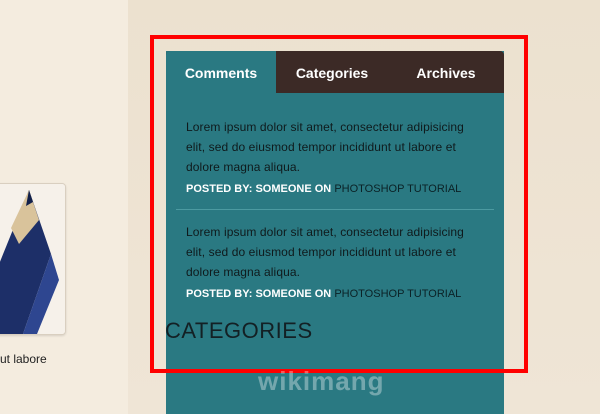 The width and height of the screenshot is (600, 414). What do you see at coordinates (321, 381) in the screenshot?
I see `watermark-logo: wikimang` at bounding box center [321, 381].